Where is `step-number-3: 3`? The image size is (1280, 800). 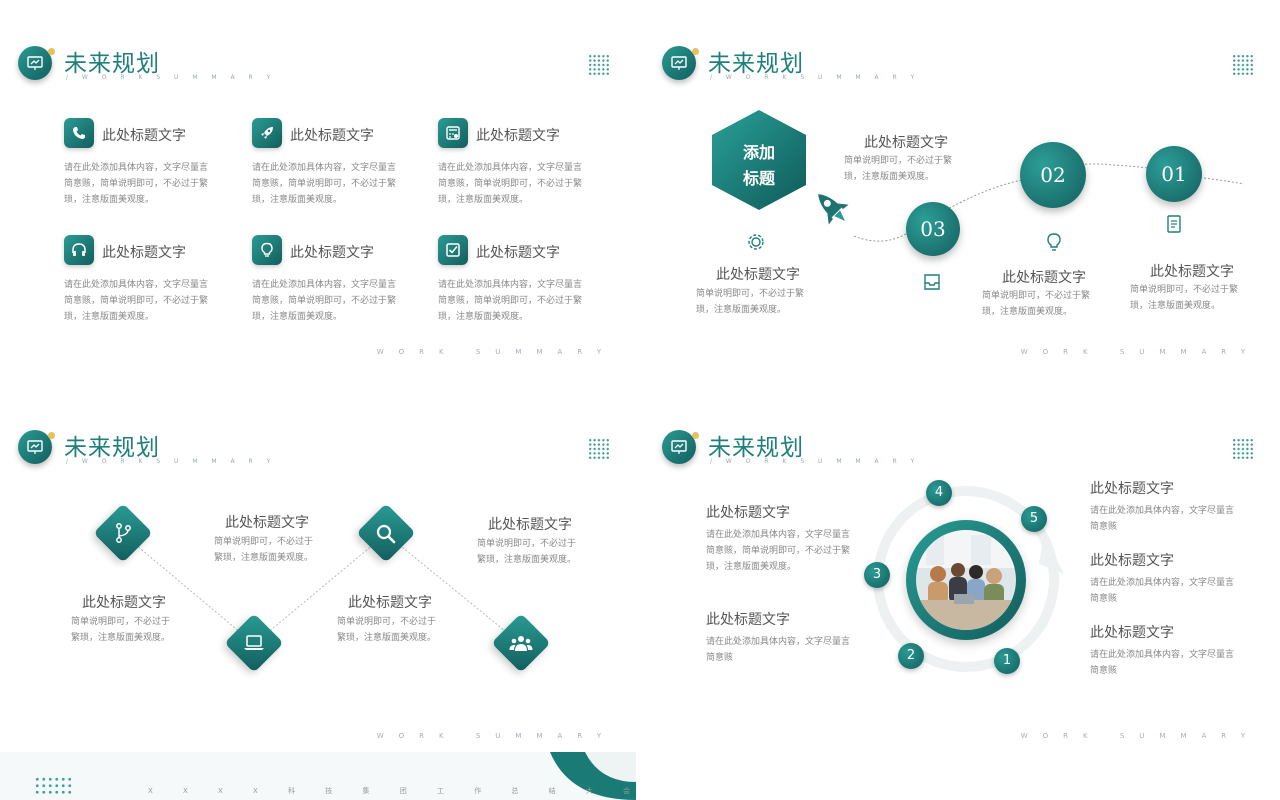
step-number-3: 3 is located at coordinates (877, 575).